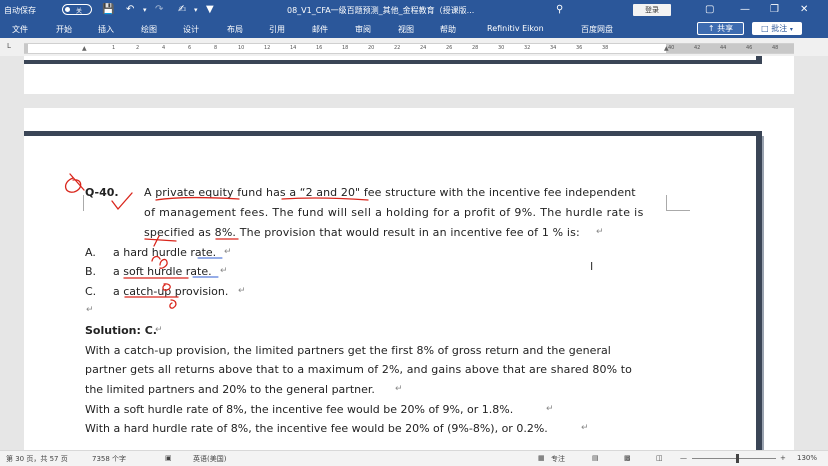 This screenshot has width=828, height=466. What do you see at coordinates (448, 29) in the screenshot?
I see `tab-help: 帮助` at bounding box center [448, 29].